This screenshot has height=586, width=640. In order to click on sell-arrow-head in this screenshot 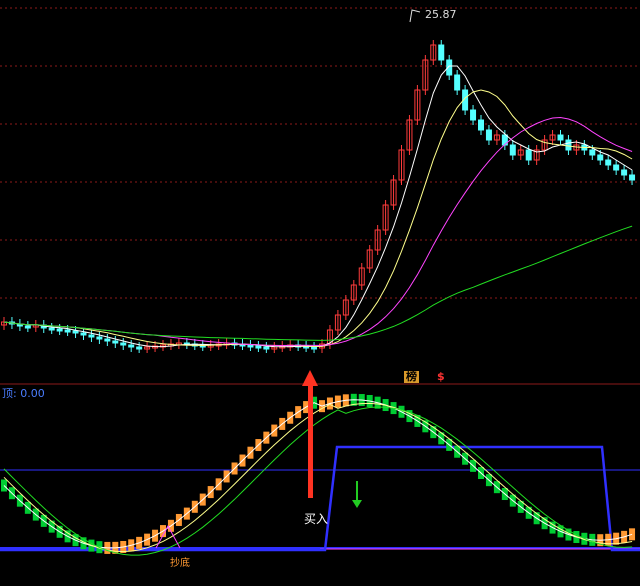, I will do `click(357, 504)`.